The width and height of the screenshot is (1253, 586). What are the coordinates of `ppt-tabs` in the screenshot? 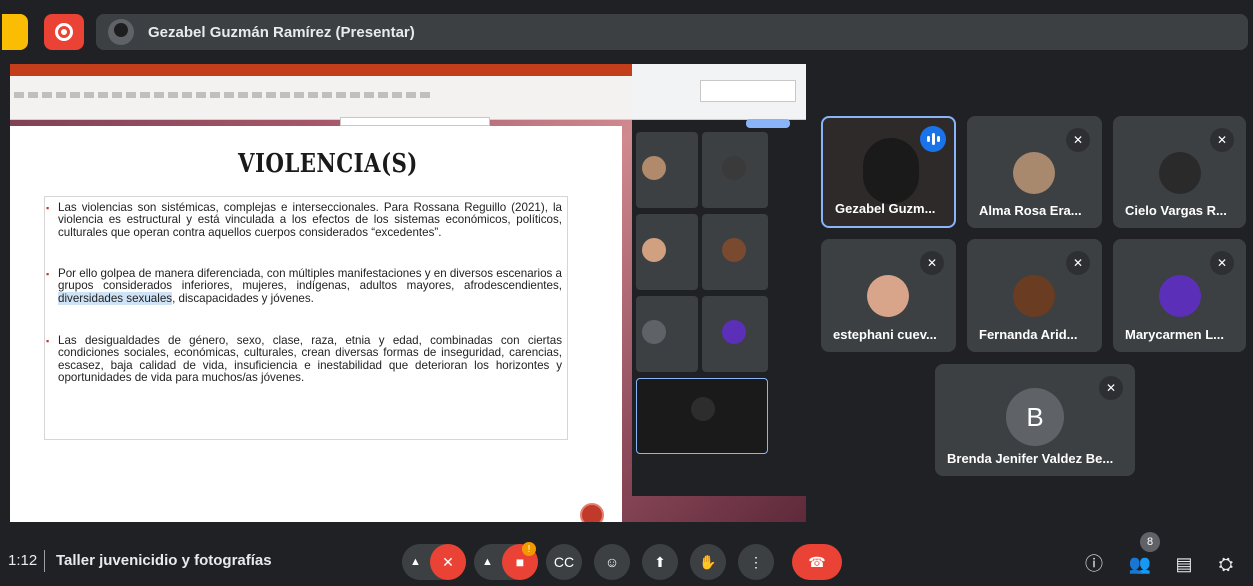 It's located at (321, 81).